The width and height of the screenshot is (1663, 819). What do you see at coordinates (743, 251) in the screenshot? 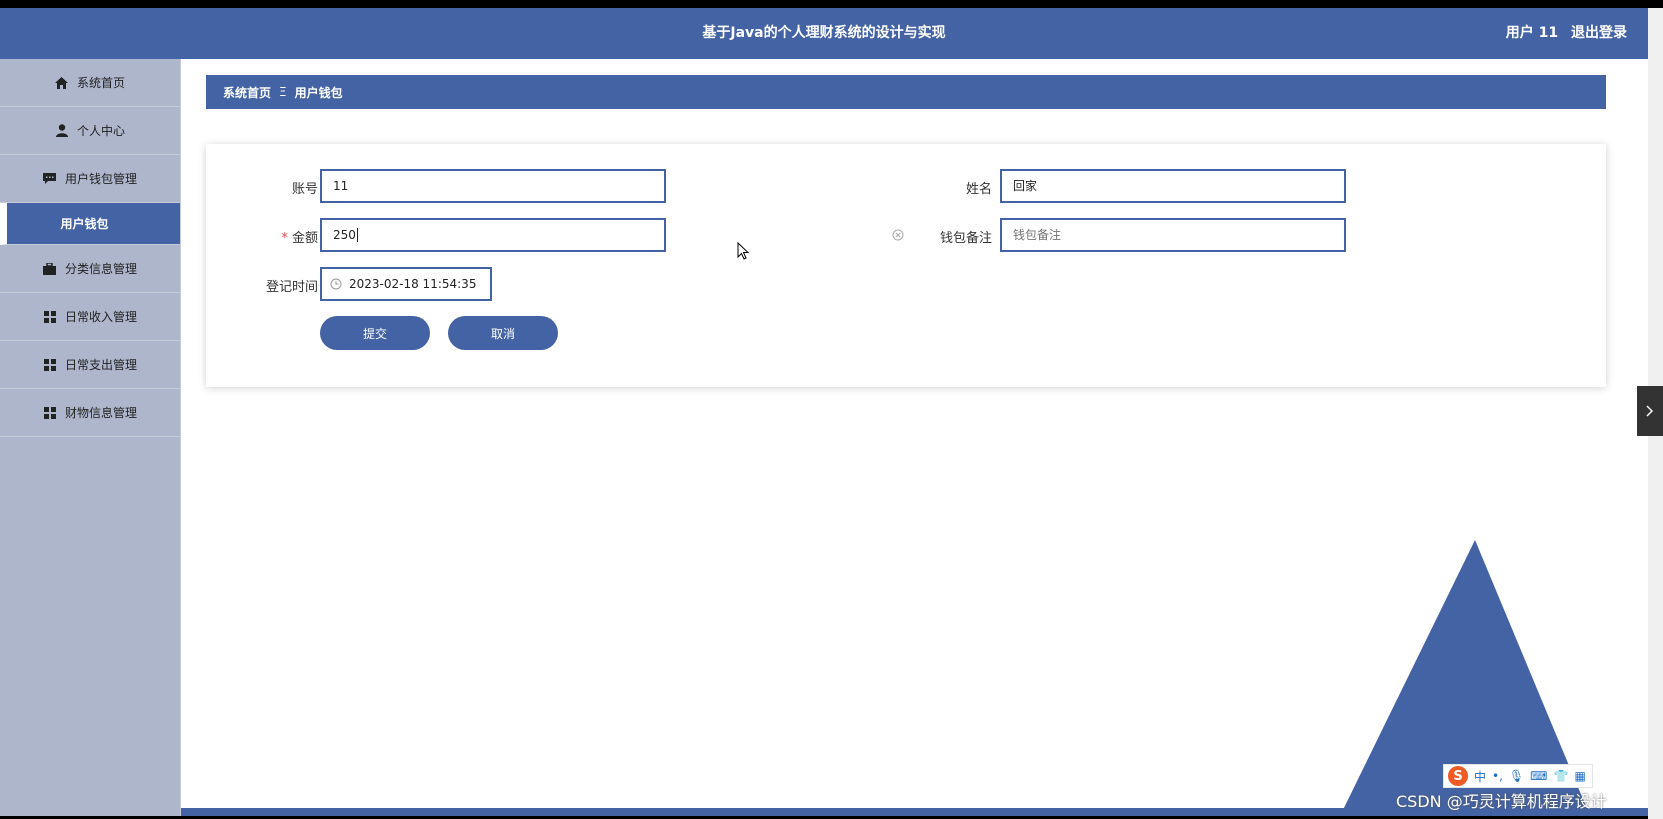
I see `mouse-cursor-icon` at bounding box center [743, 251].